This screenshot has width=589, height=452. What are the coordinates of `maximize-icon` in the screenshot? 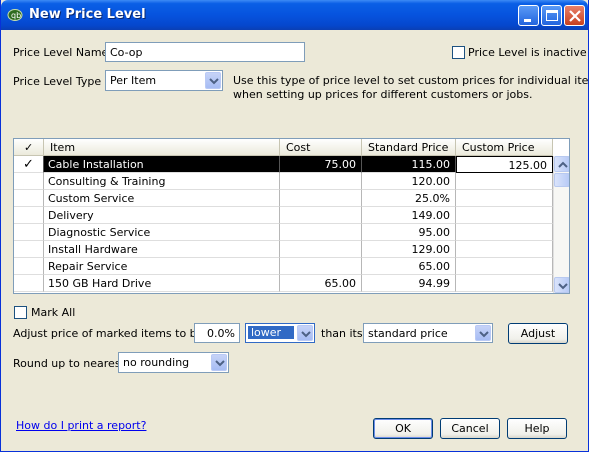 It's located at (552, 15).